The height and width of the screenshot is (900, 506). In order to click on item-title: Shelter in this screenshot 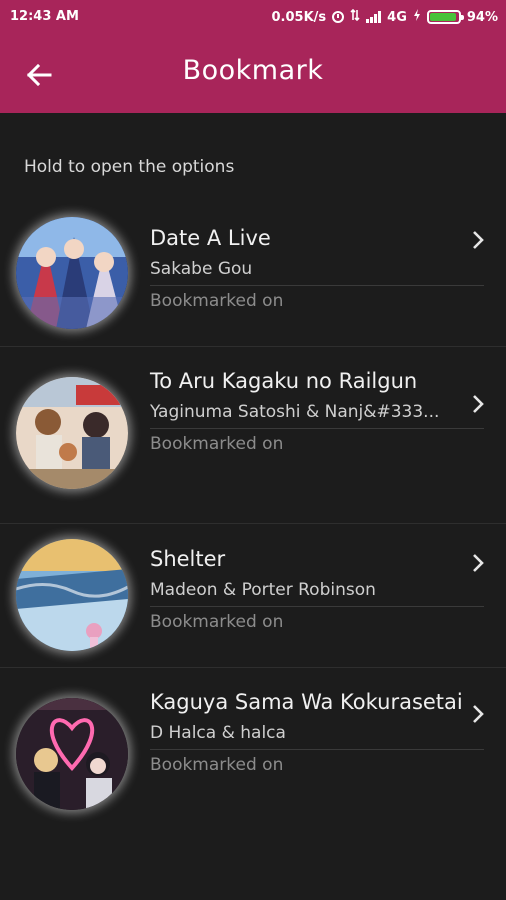, I will do `click(188, 559)`.